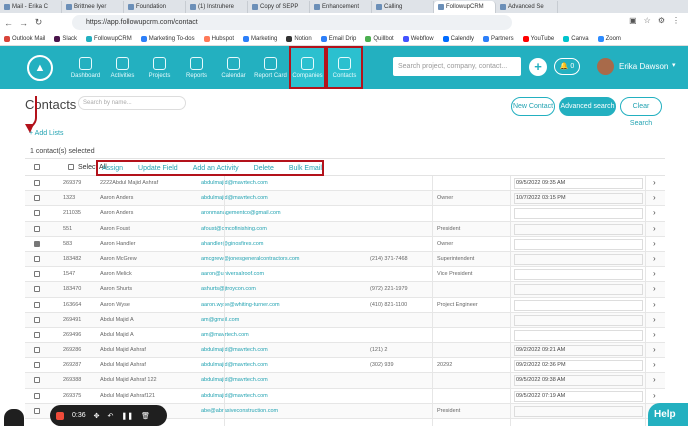 Image resolution: width=688 pixels, height=426 pixels. What do you see at coordinates (155, 7) in the screenshot?
I see `browser-tab: Foundation` at bounding box center [155, 7].